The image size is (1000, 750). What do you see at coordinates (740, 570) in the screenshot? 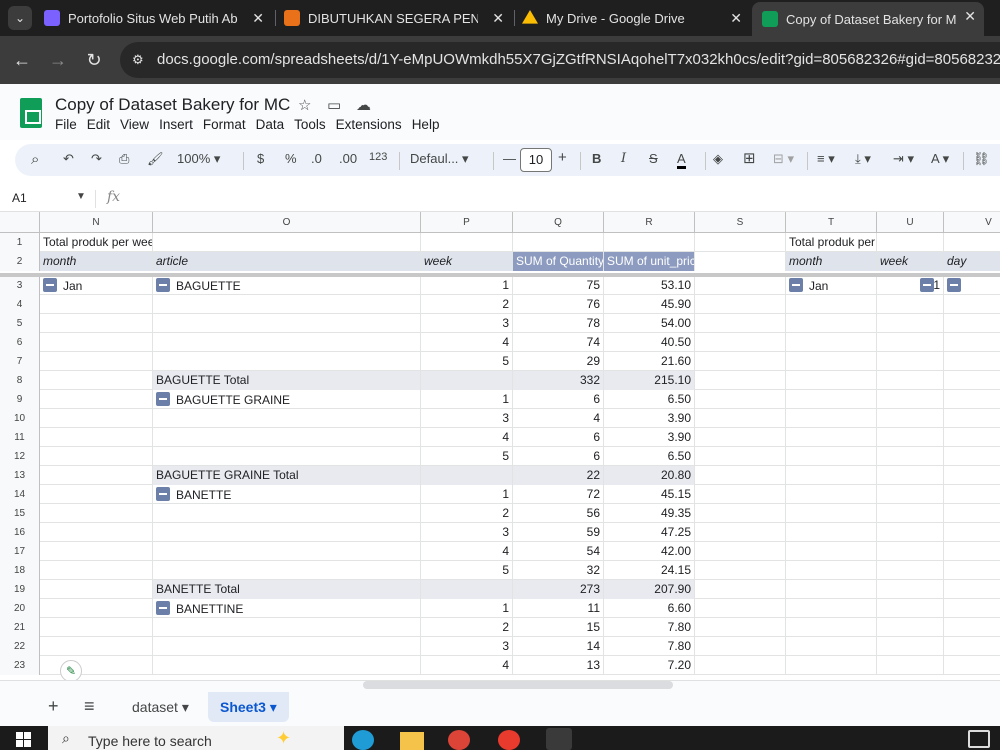
I see `cell-S18` at bounding box center [740, 570].